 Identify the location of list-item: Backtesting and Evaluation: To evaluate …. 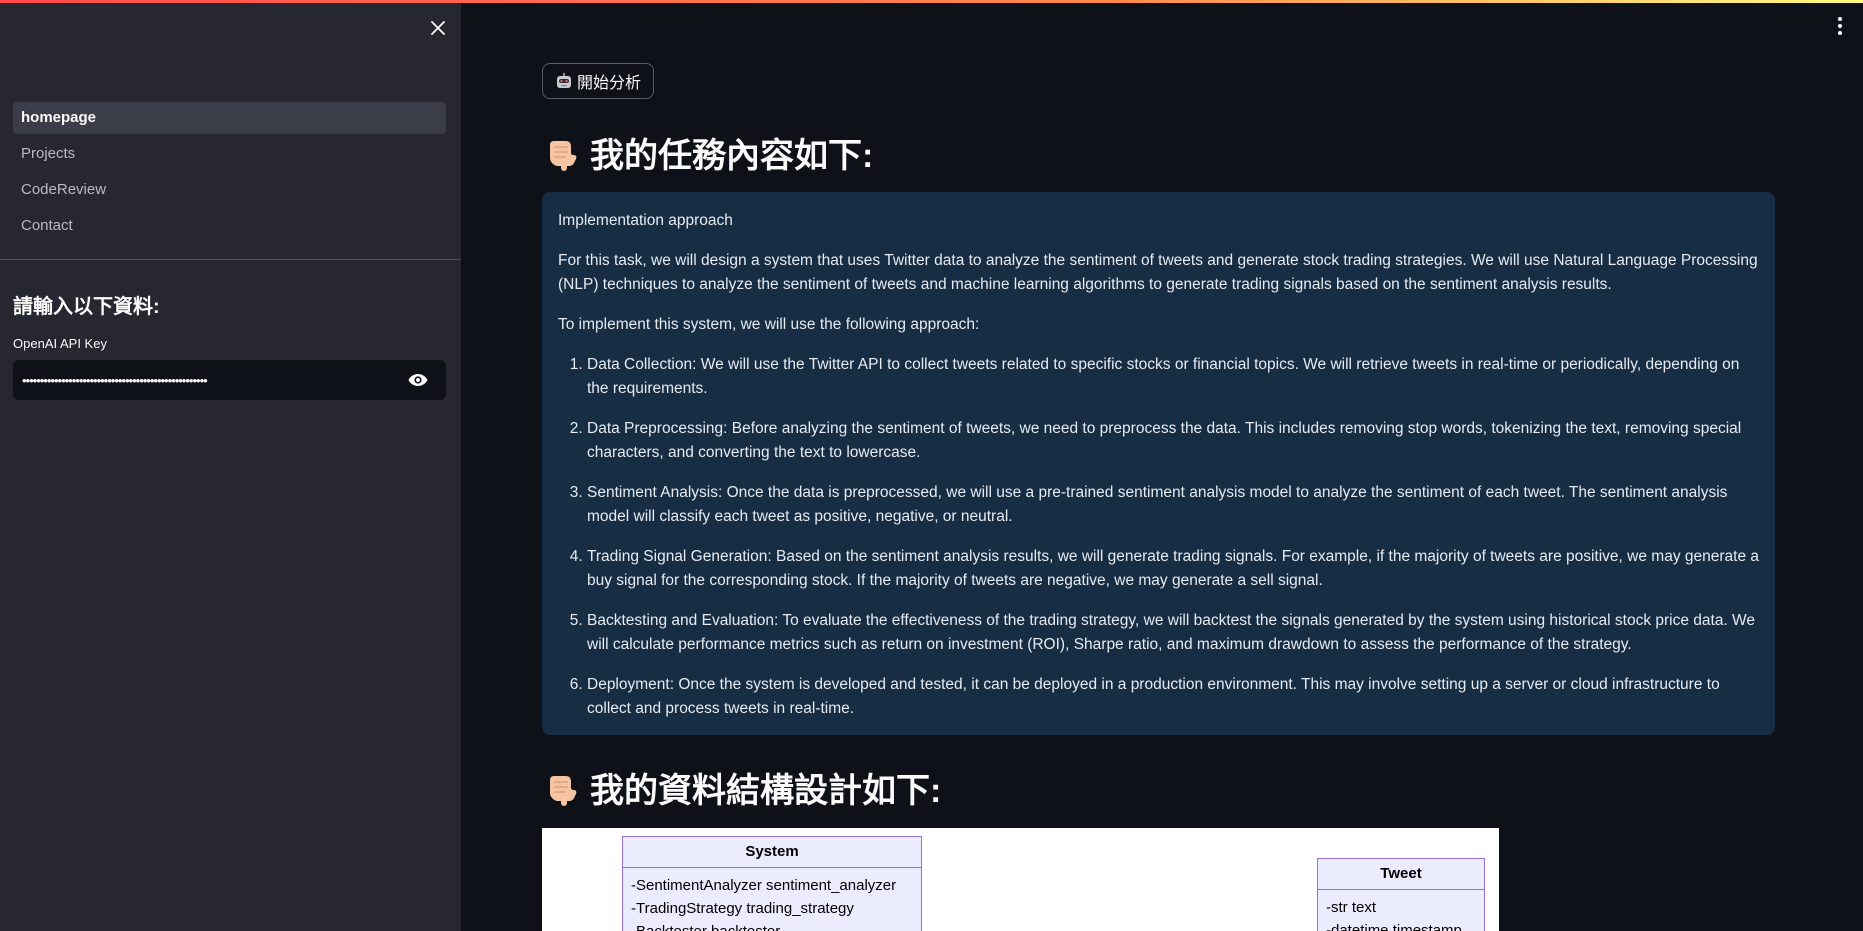
(1173, 633).